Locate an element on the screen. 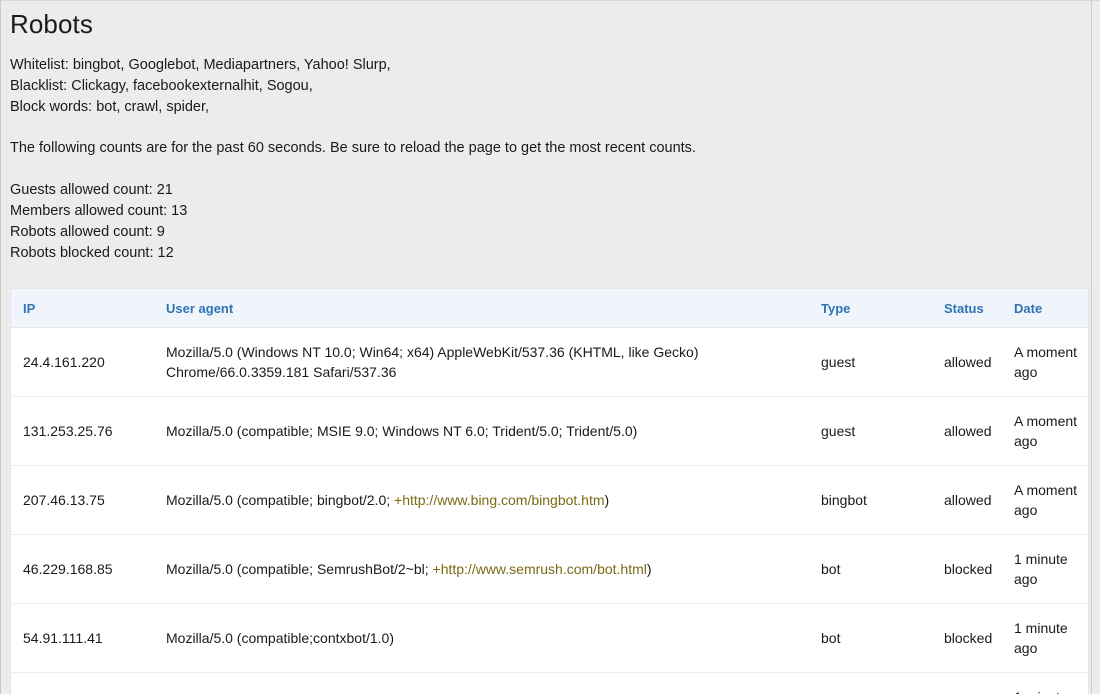 This screenshot has width=1100, height=694. cell-ip: 207.46.13.75 is located at coordinates (82, 500).